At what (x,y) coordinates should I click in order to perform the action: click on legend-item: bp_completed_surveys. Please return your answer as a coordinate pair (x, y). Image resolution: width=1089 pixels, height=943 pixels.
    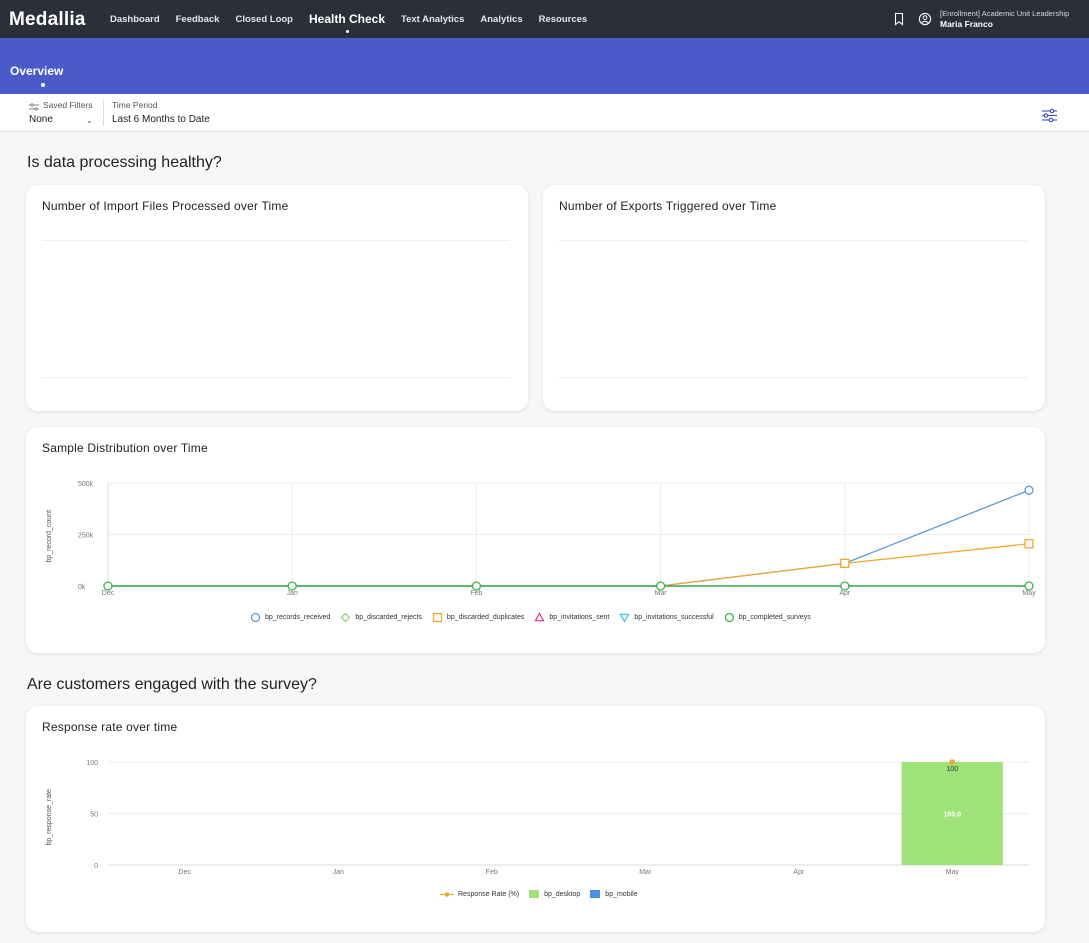
    Looking at the image, I should click on (767, 617).